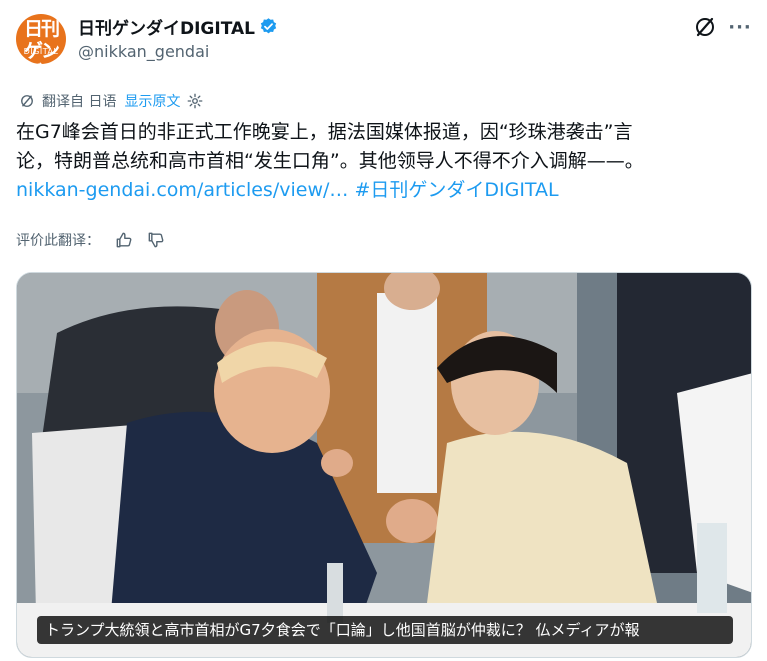  I want to click on avatar-logo-sub: DIGITAL, so click(41, 51).